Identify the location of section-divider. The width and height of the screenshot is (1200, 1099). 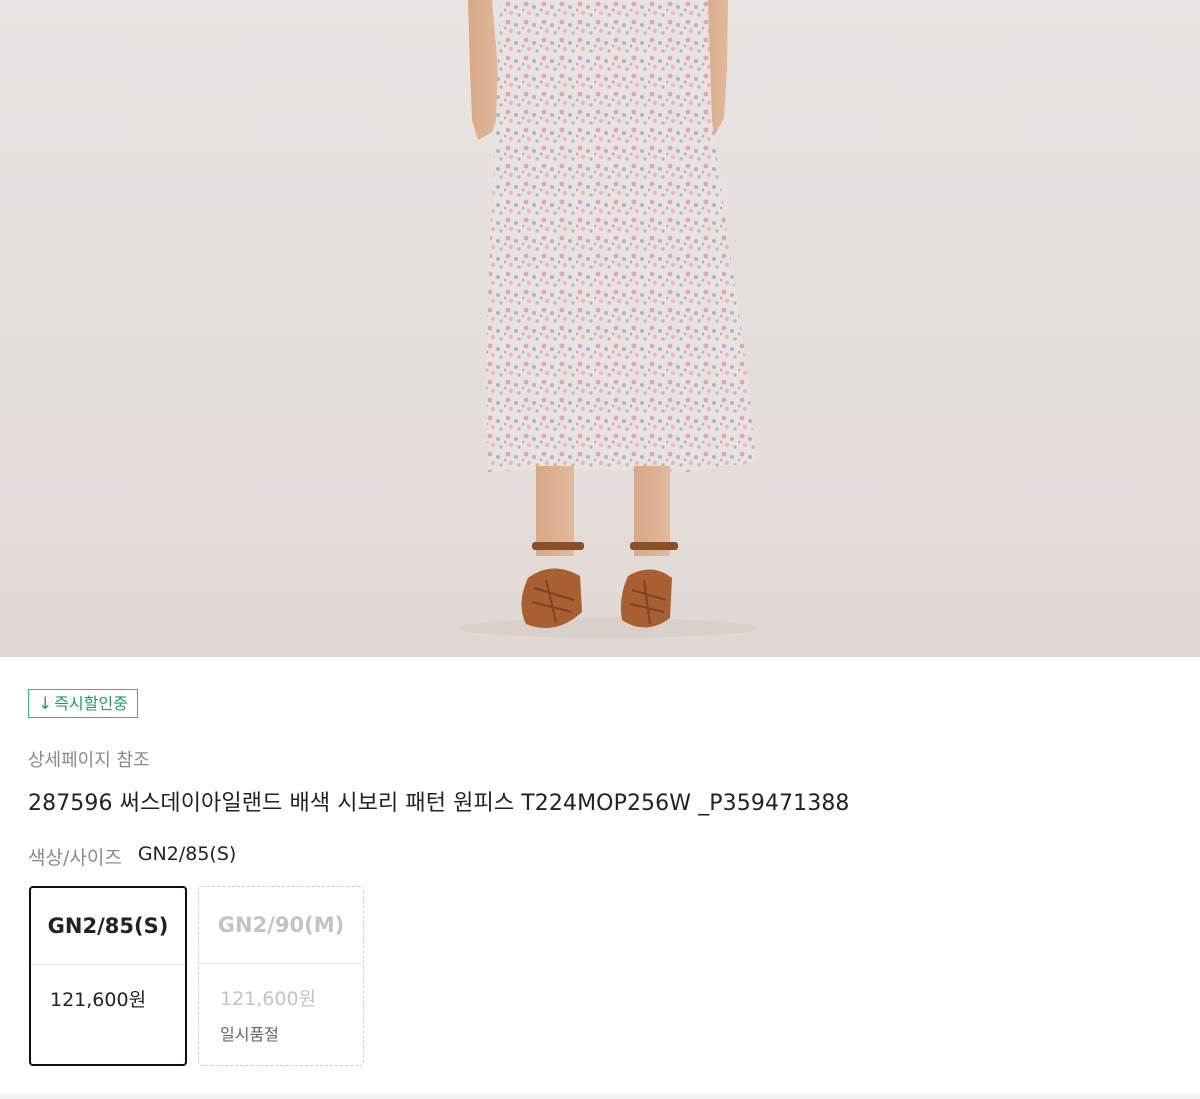
(600, 1096).